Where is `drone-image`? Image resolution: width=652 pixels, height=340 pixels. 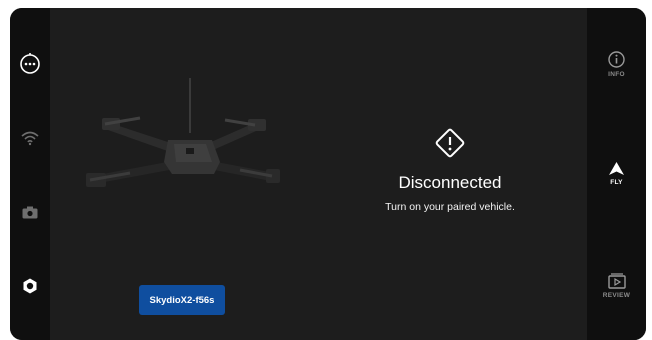 drone-image is located at coordinates (183, 132).